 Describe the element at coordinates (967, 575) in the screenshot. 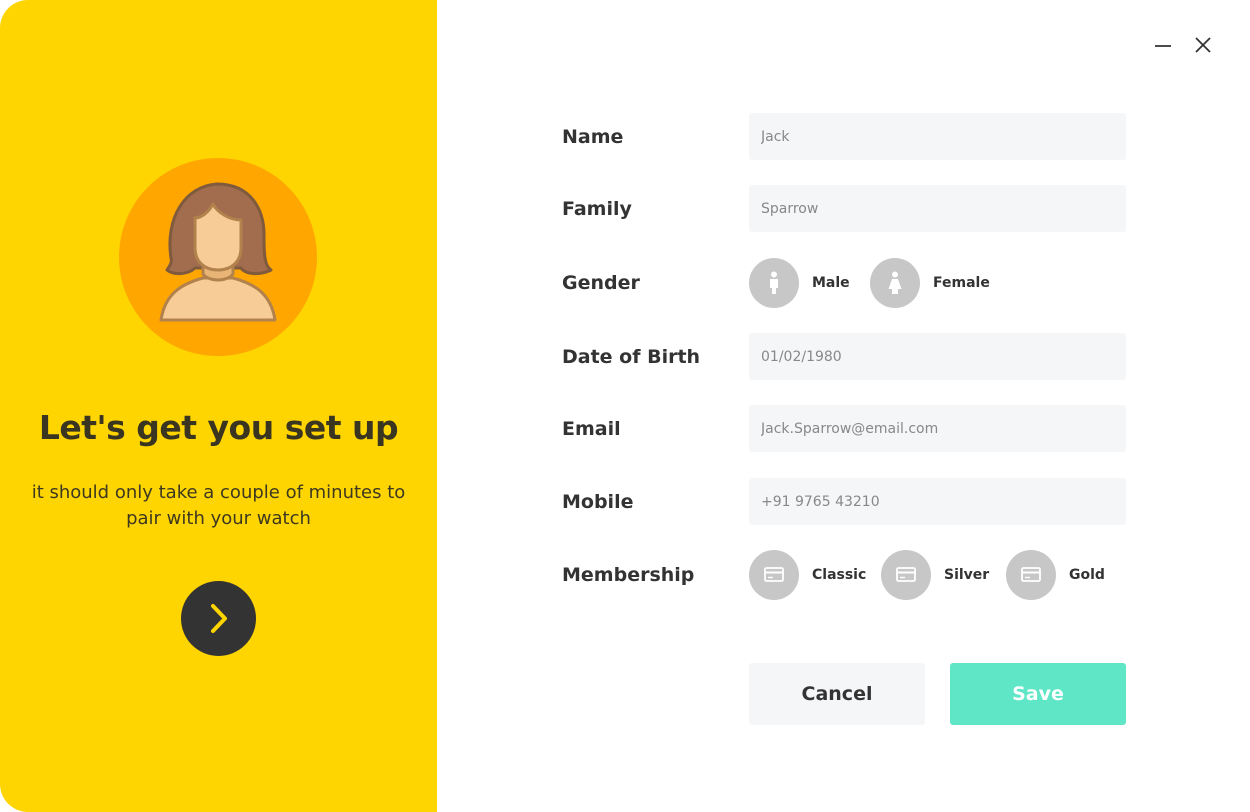

I see `membership-option-label: Silver` at that location.